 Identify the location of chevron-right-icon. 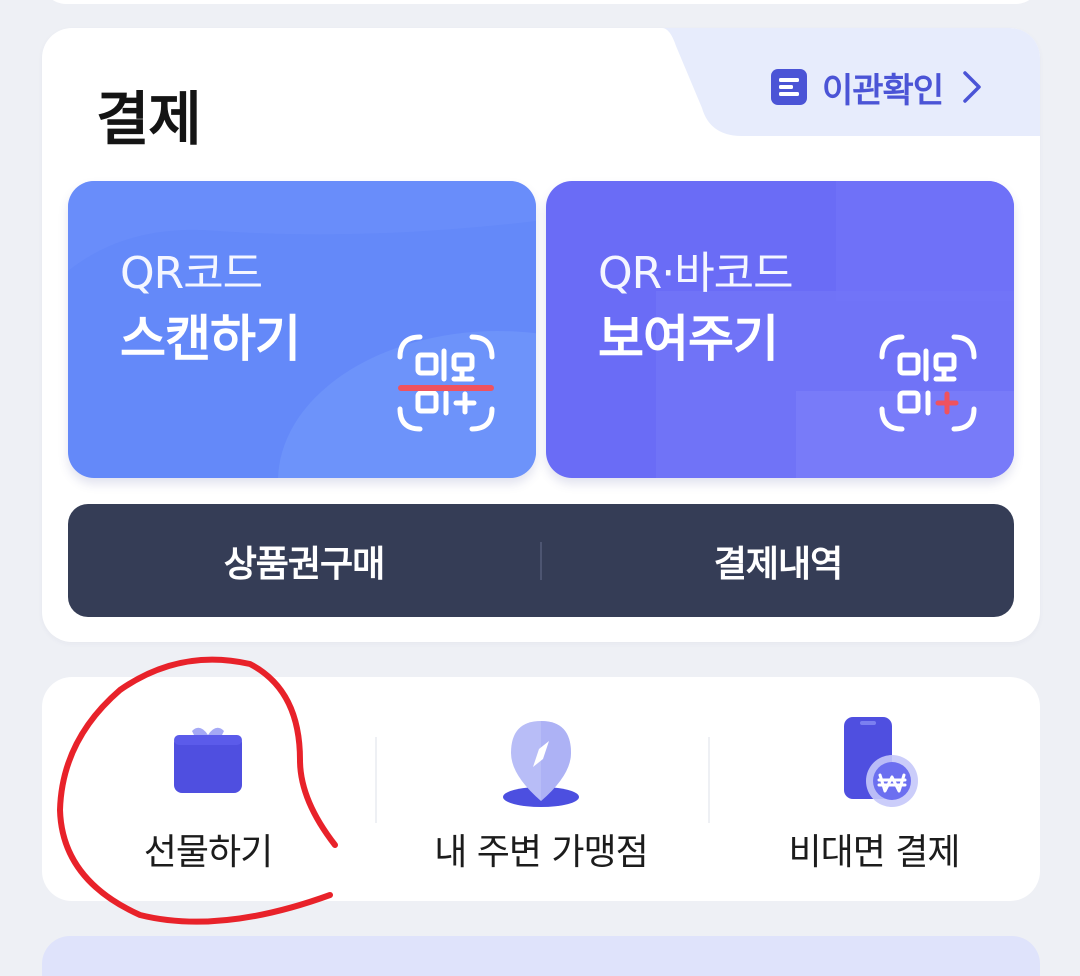
(972, 87).